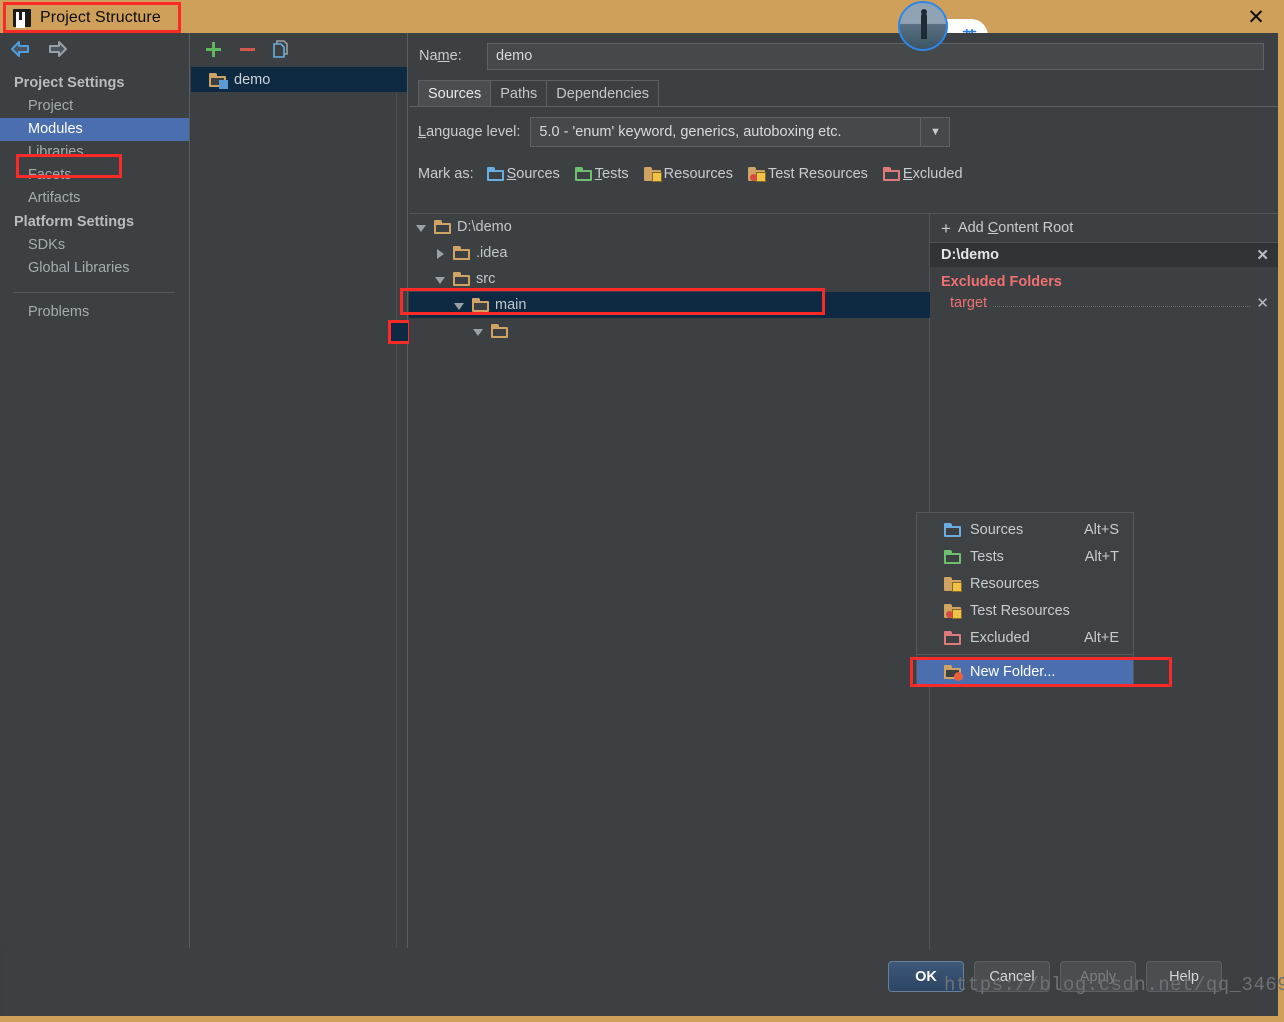 The width and height of the screenshot is (1284, 1022). What do you see at coordinates (1262, 303) in the screenshot?
I see `remove-excluded-folder-icon: ✕` at bounding box center [1262, 303].